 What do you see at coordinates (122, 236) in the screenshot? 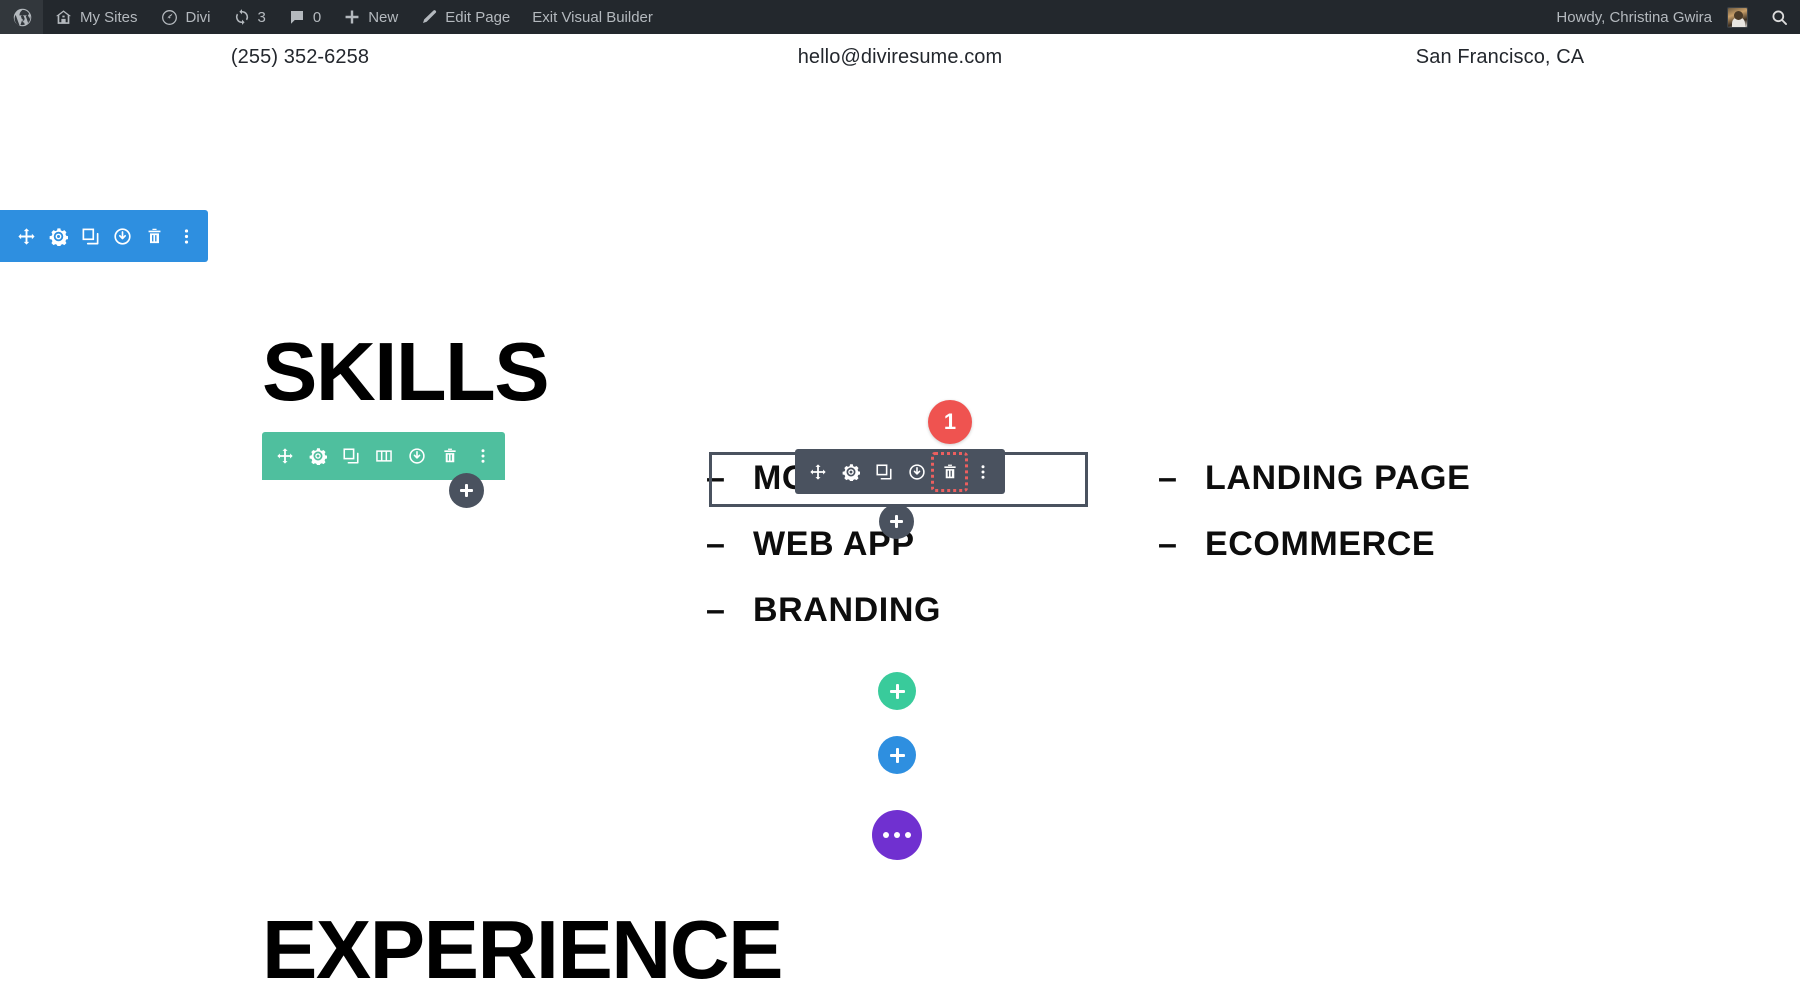
I see `save-section-library-icon` at bounding box center [122, 236].